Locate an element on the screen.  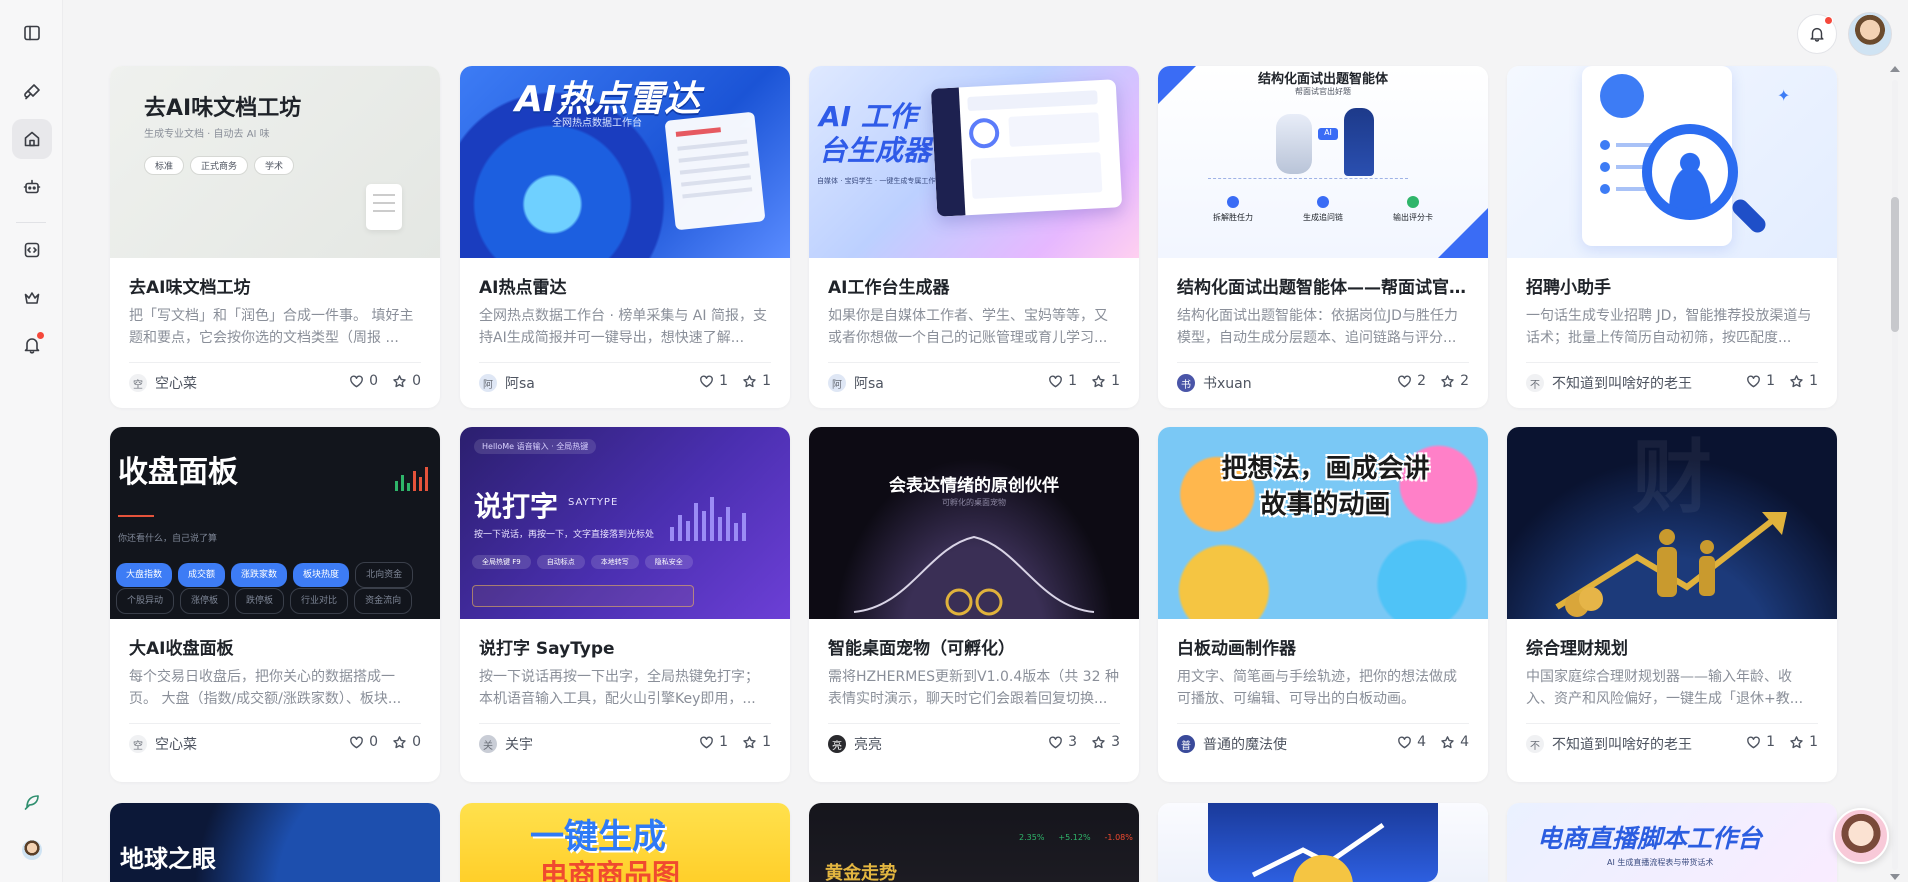
thumbnail-tag: 大盘指数 is located at coordinates (144, 575).